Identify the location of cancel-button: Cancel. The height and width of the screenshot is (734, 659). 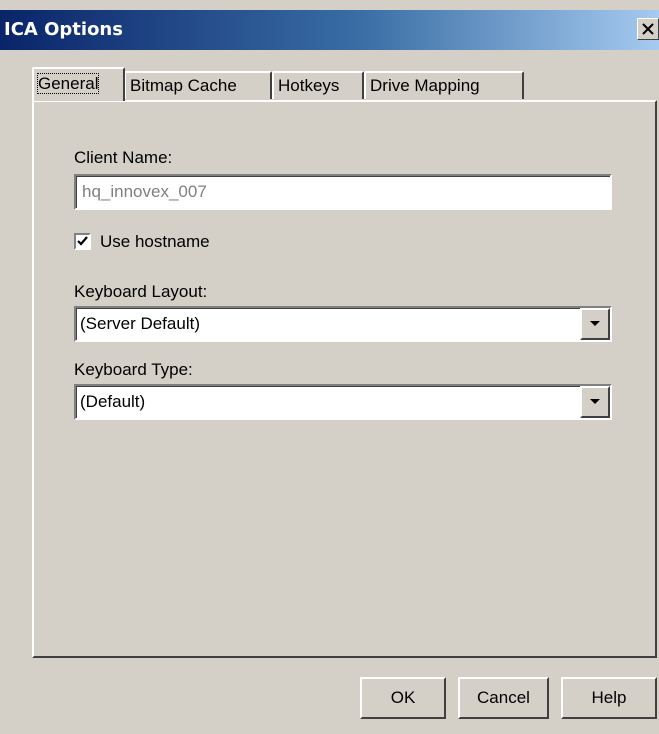
(503, 698).